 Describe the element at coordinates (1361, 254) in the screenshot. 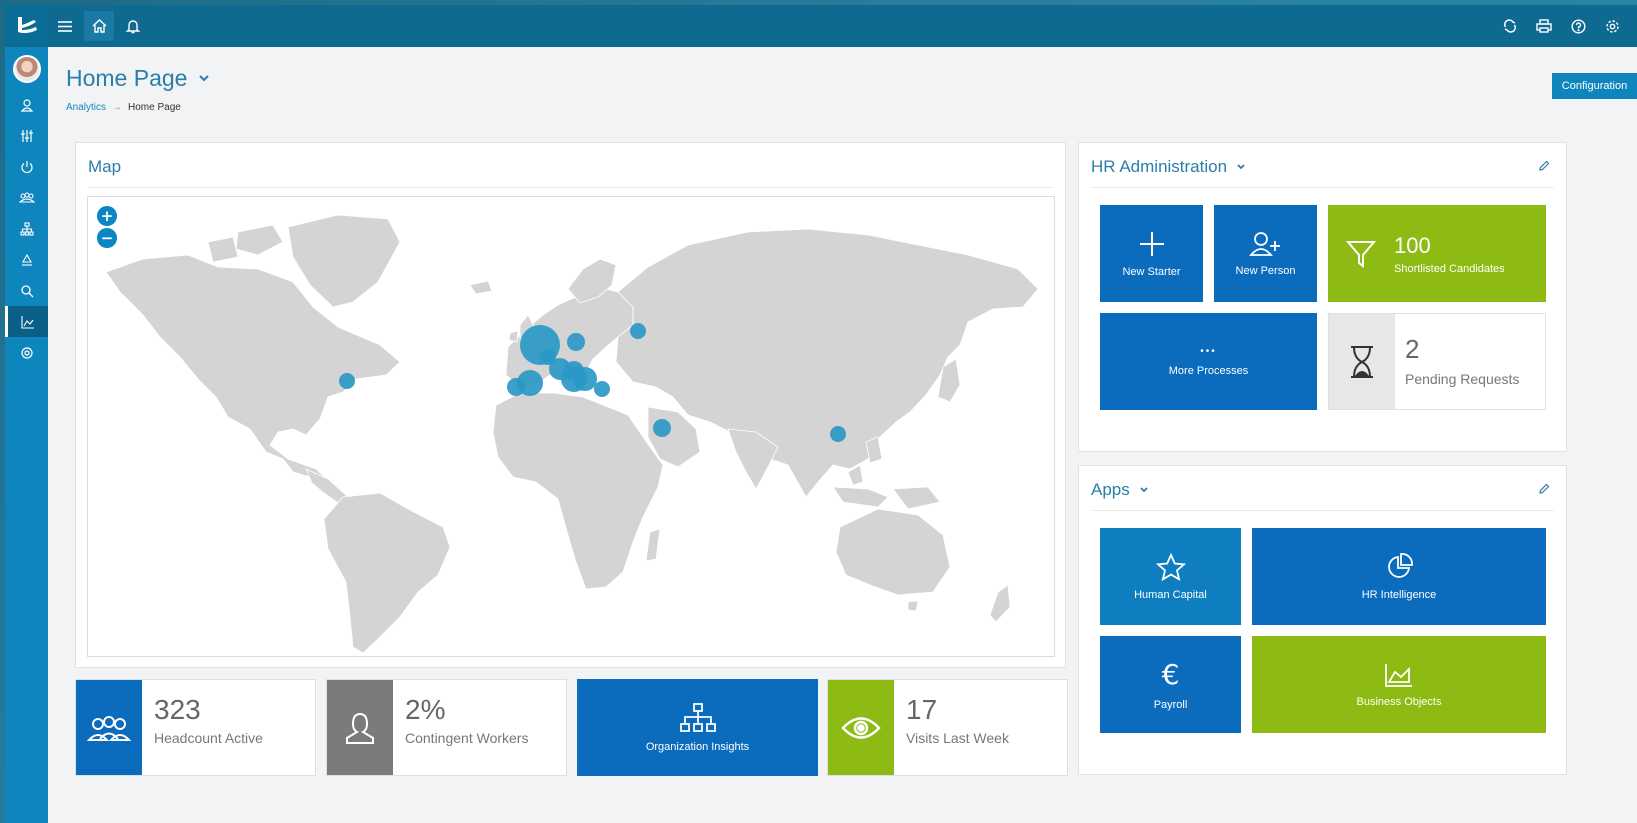

I see `filter-icon` at that location.